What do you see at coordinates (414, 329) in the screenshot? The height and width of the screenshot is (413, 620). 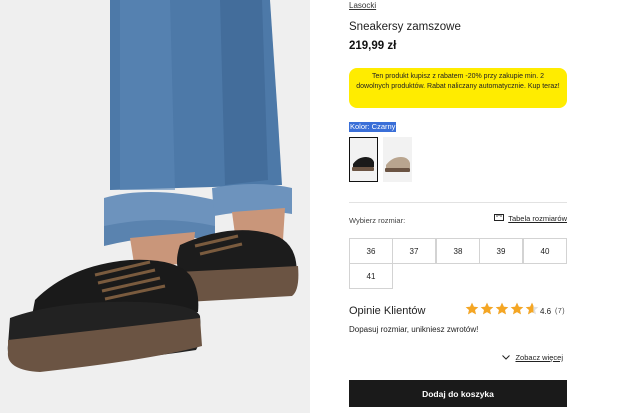 I see `review-snippet: Dopasuj rozmiar, unikniesz zwrotów!` at bounding box center [414, 329].